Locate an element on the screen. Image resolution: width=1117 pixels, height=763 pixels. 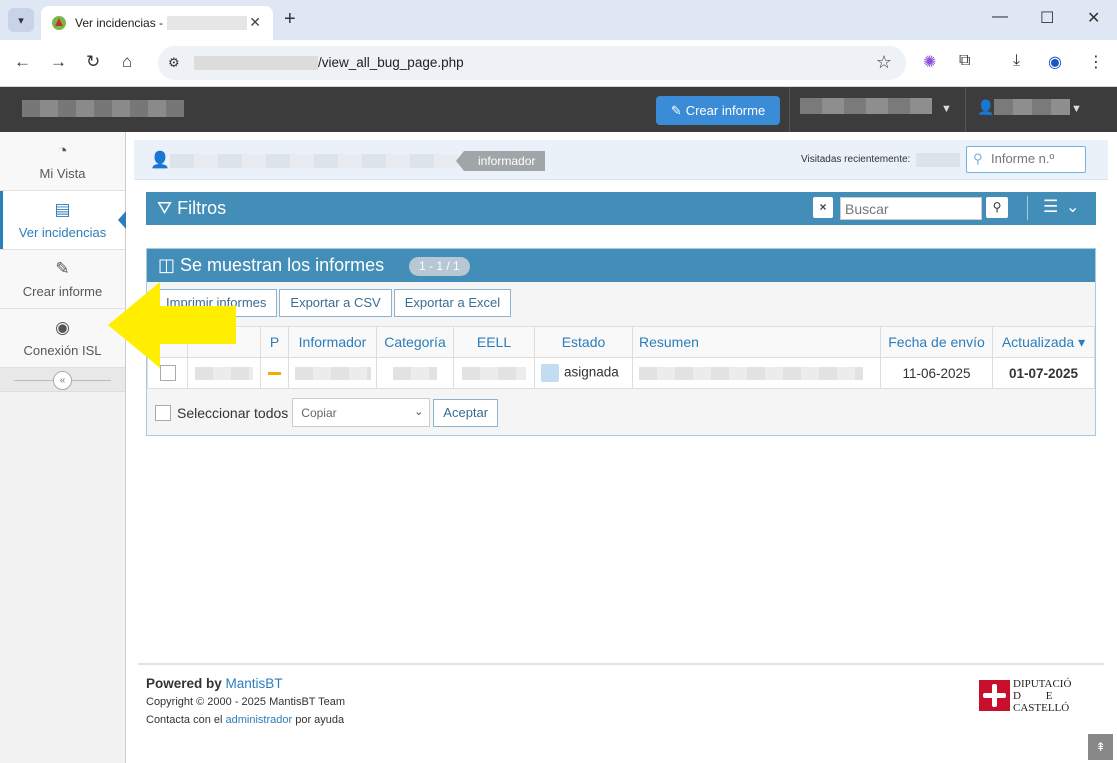
scroll-to-top-icon: ⇞ is located at coordinates (1100, 747).